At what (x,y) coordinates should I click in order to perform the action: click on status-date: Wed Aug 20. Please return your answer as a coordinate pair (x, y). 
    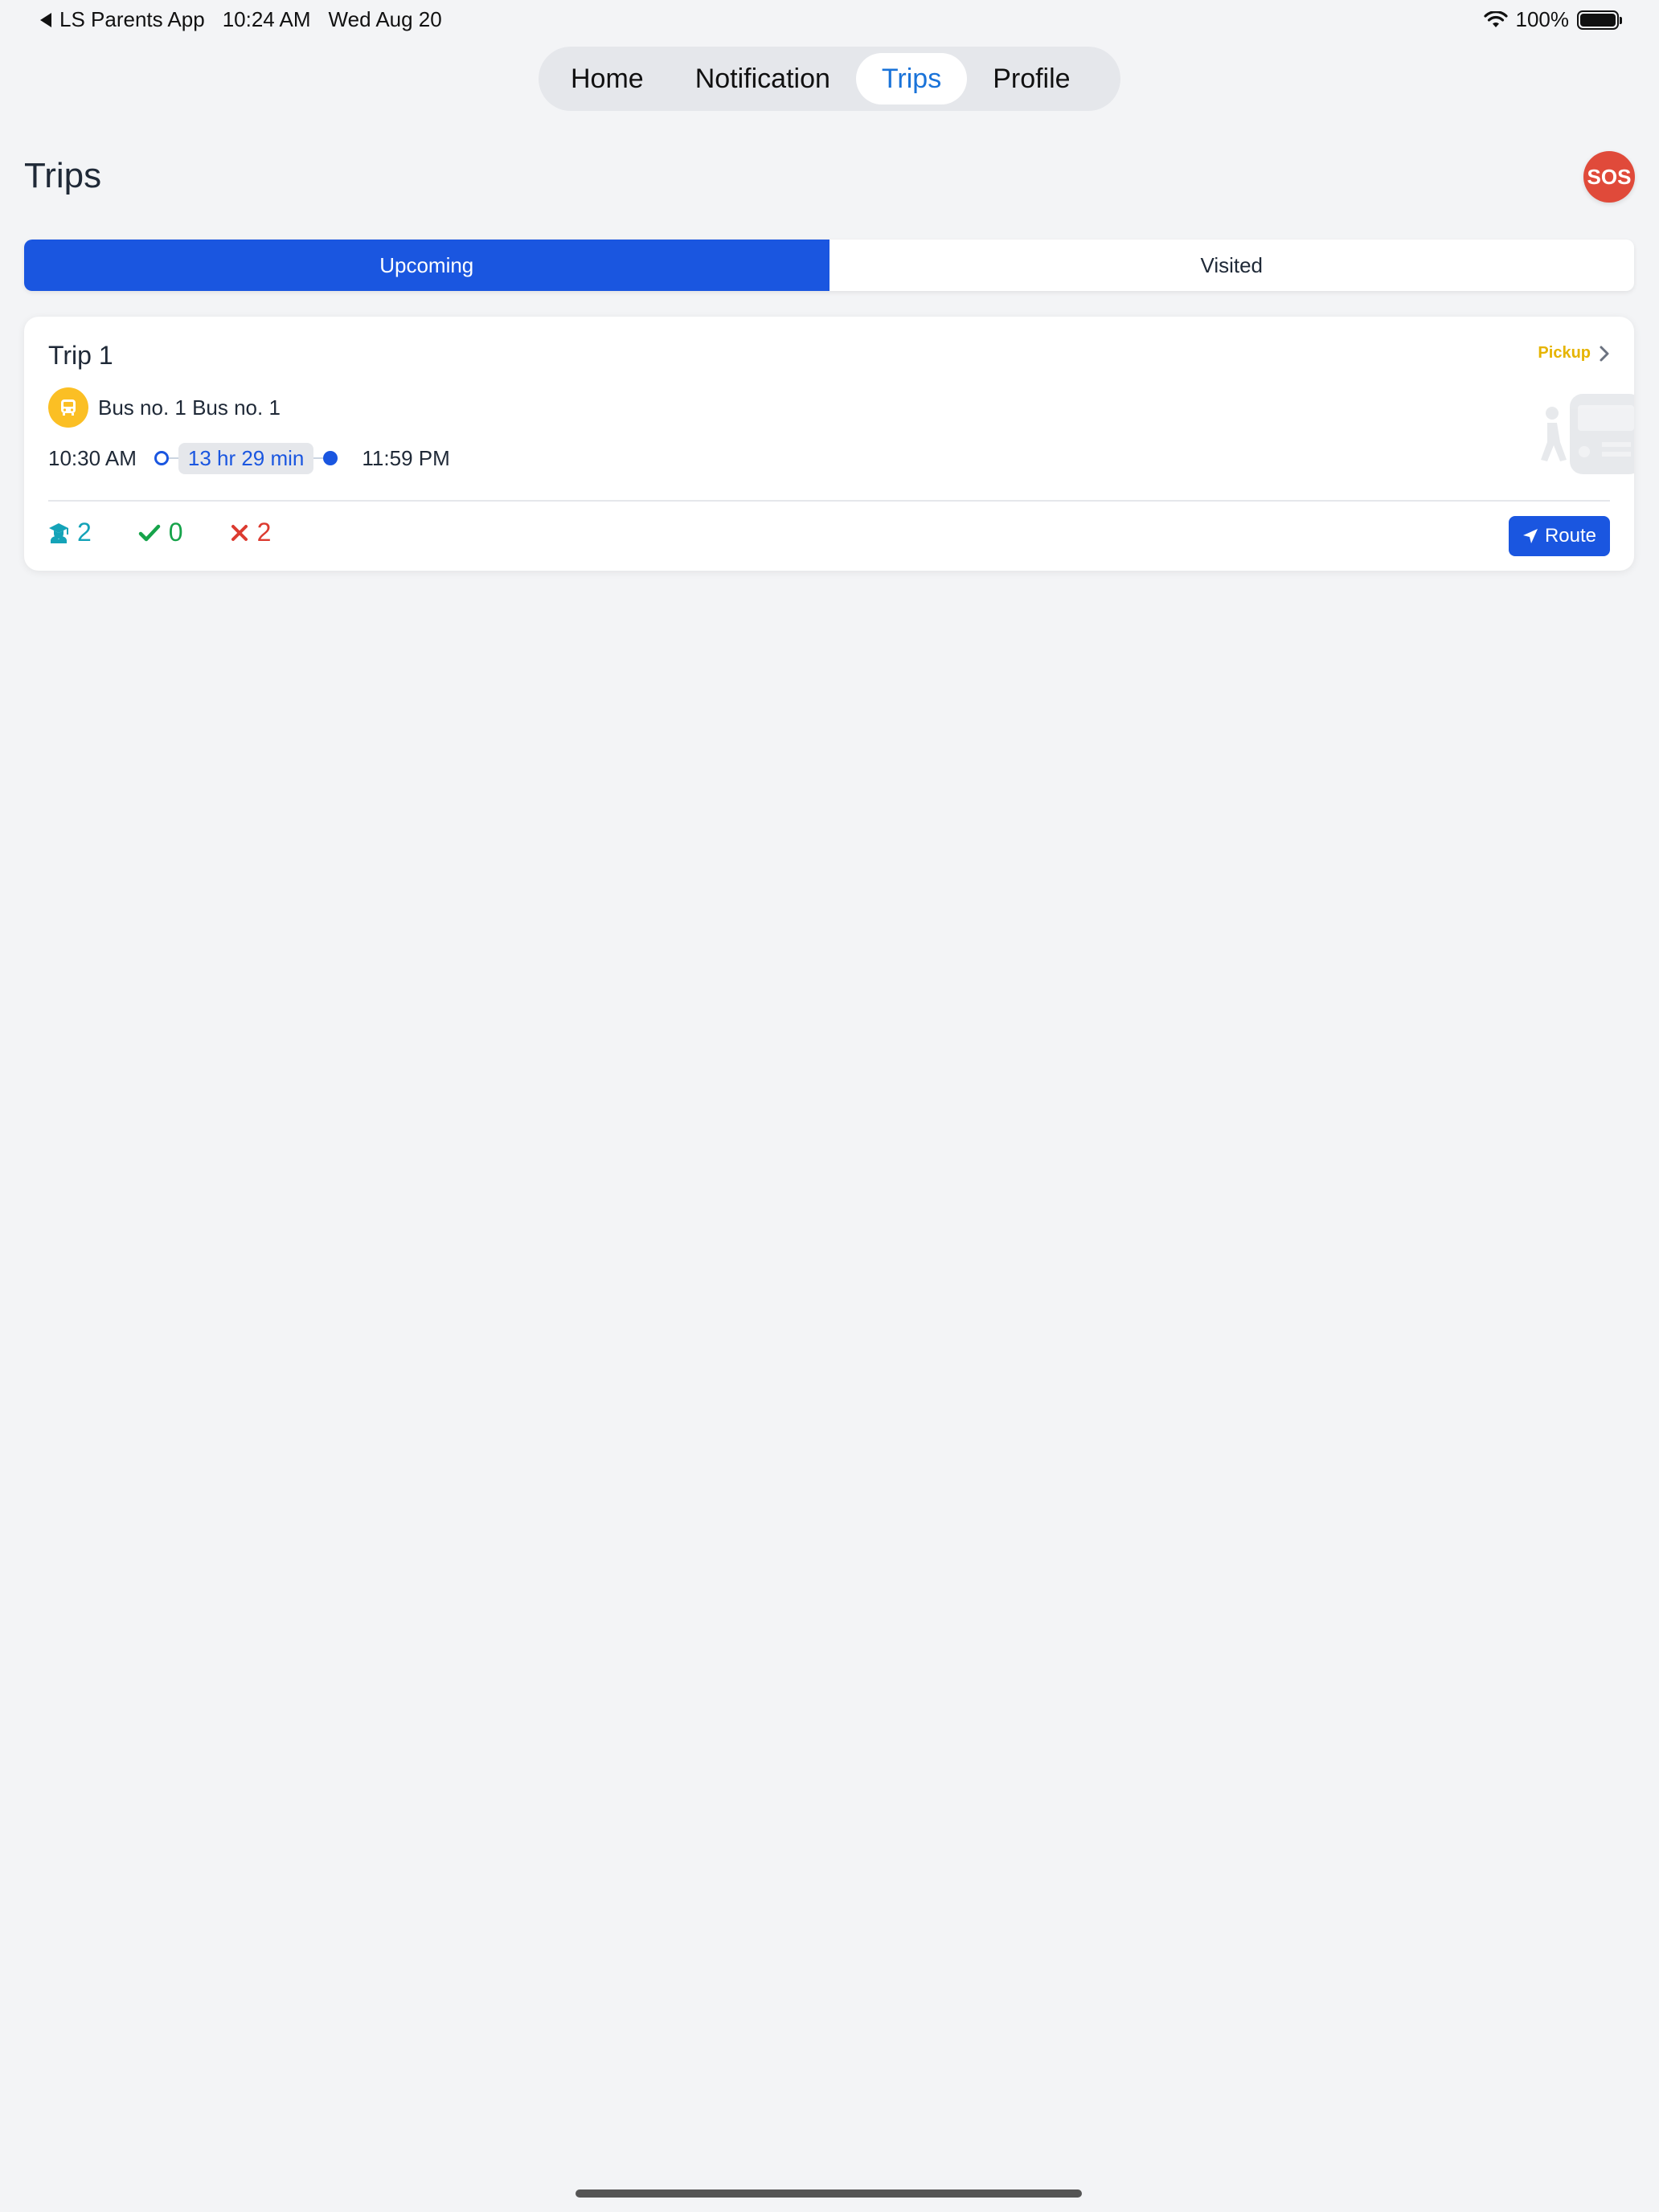
    Looking at the image, I should click on (385, 19).